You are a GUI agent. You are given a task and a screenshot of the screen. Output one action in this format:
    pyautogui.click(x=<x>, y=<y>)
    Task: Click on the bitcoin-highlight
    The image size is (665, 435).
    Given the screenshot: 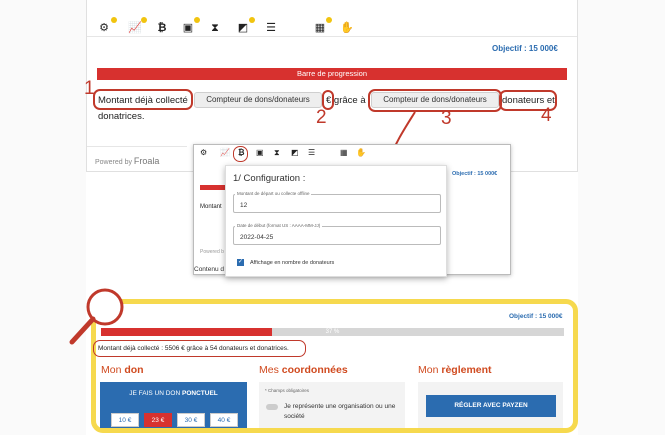 What is the action you would take?
    pyautogui.click(x=240, y=154)
    